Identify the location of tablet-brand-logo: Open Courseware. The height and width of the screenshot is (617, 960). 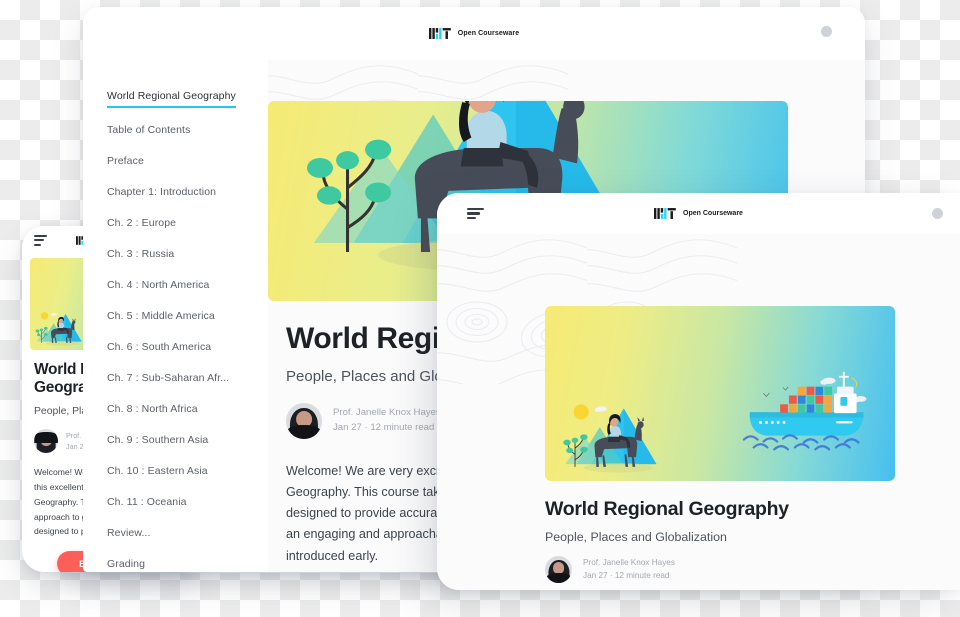
(698, 213).